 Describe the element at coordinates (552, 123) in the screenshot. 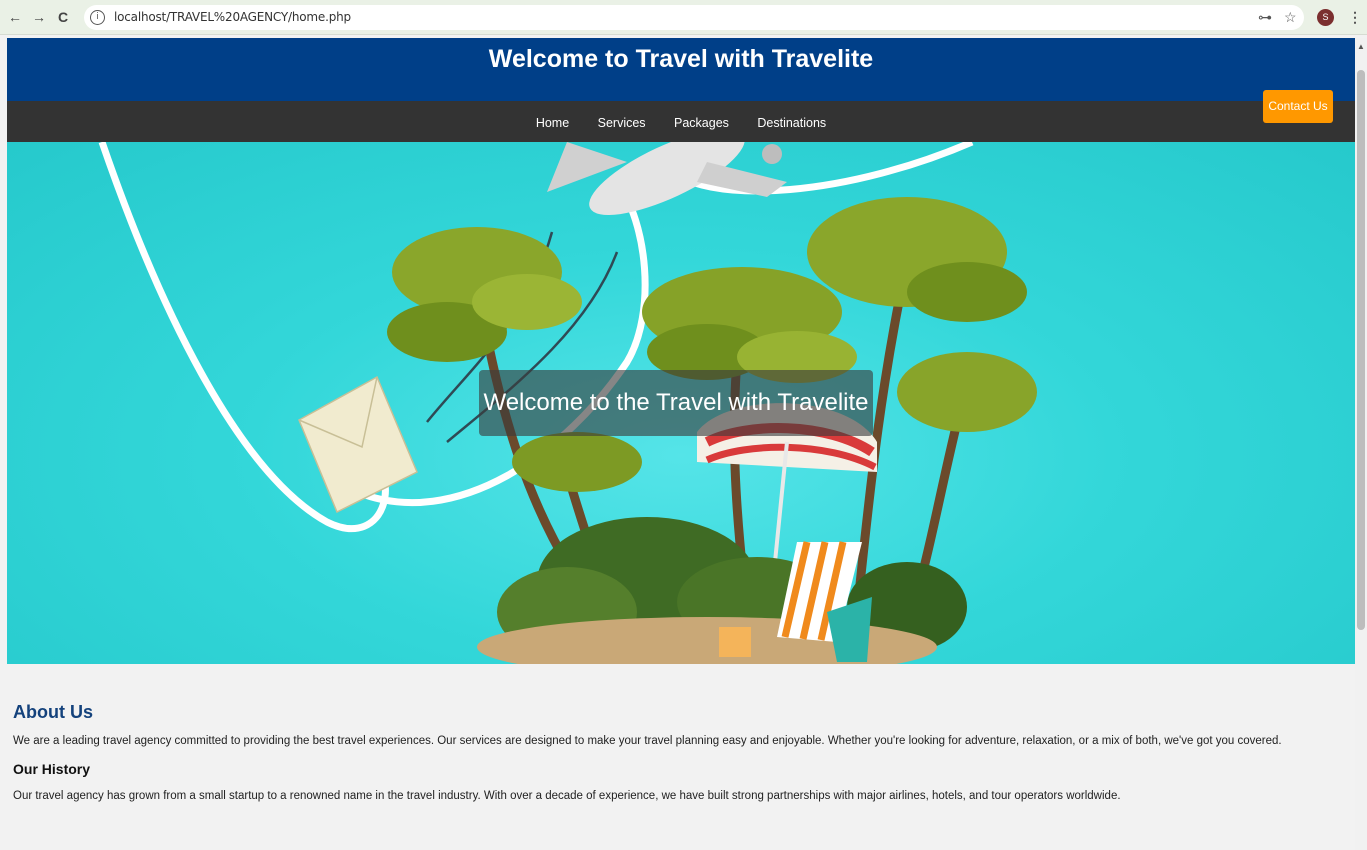

I see `nav-link-home: Home` at that location.